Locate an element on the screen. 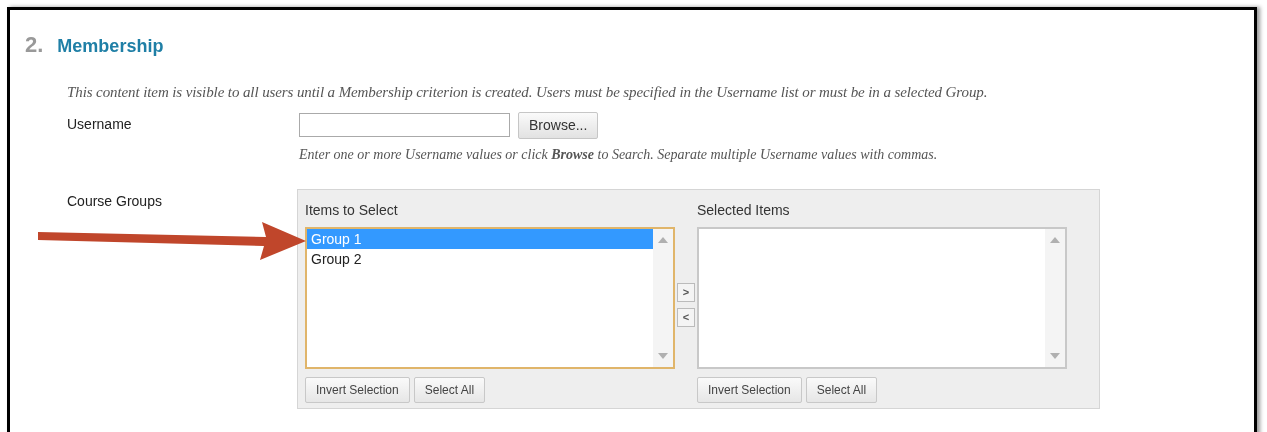 The height and width of the screenshot is (432, 1267). move-button: < is located at coordinates (686, 317).